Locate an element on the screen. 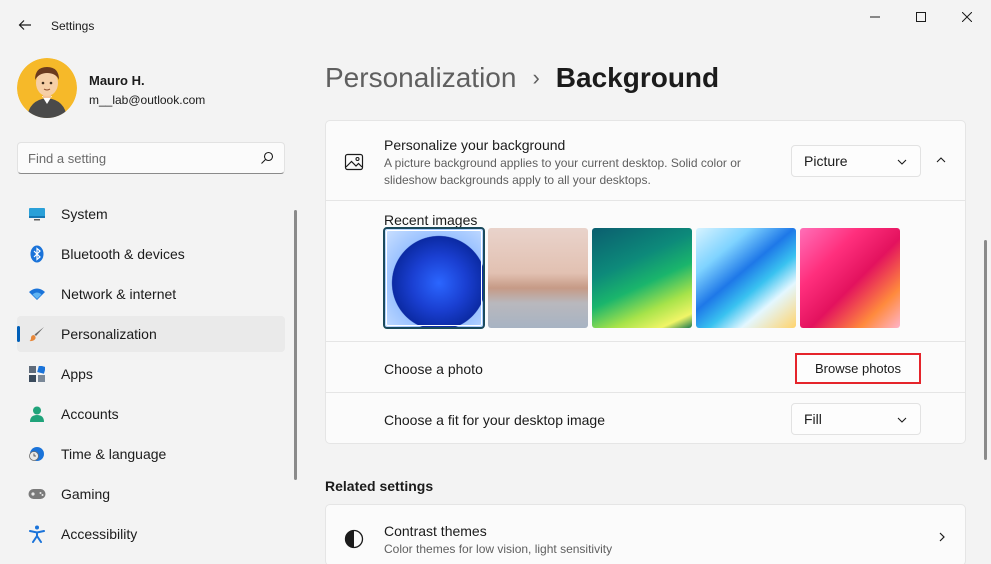  globe-clock-icon is located at coordinates (37, 454).